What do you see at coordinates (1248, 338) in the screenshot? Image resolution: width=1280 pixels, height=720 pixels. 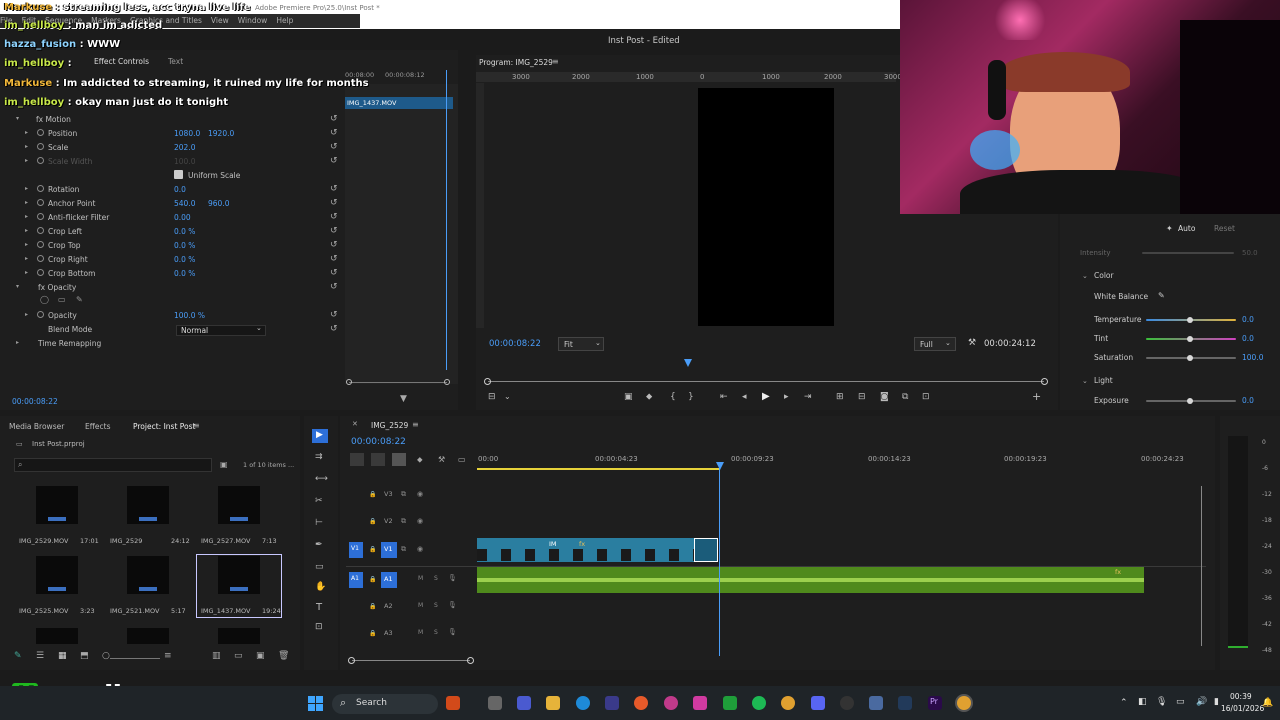 I see `tint-value: 0.0` at bounding box center [1248, 338].